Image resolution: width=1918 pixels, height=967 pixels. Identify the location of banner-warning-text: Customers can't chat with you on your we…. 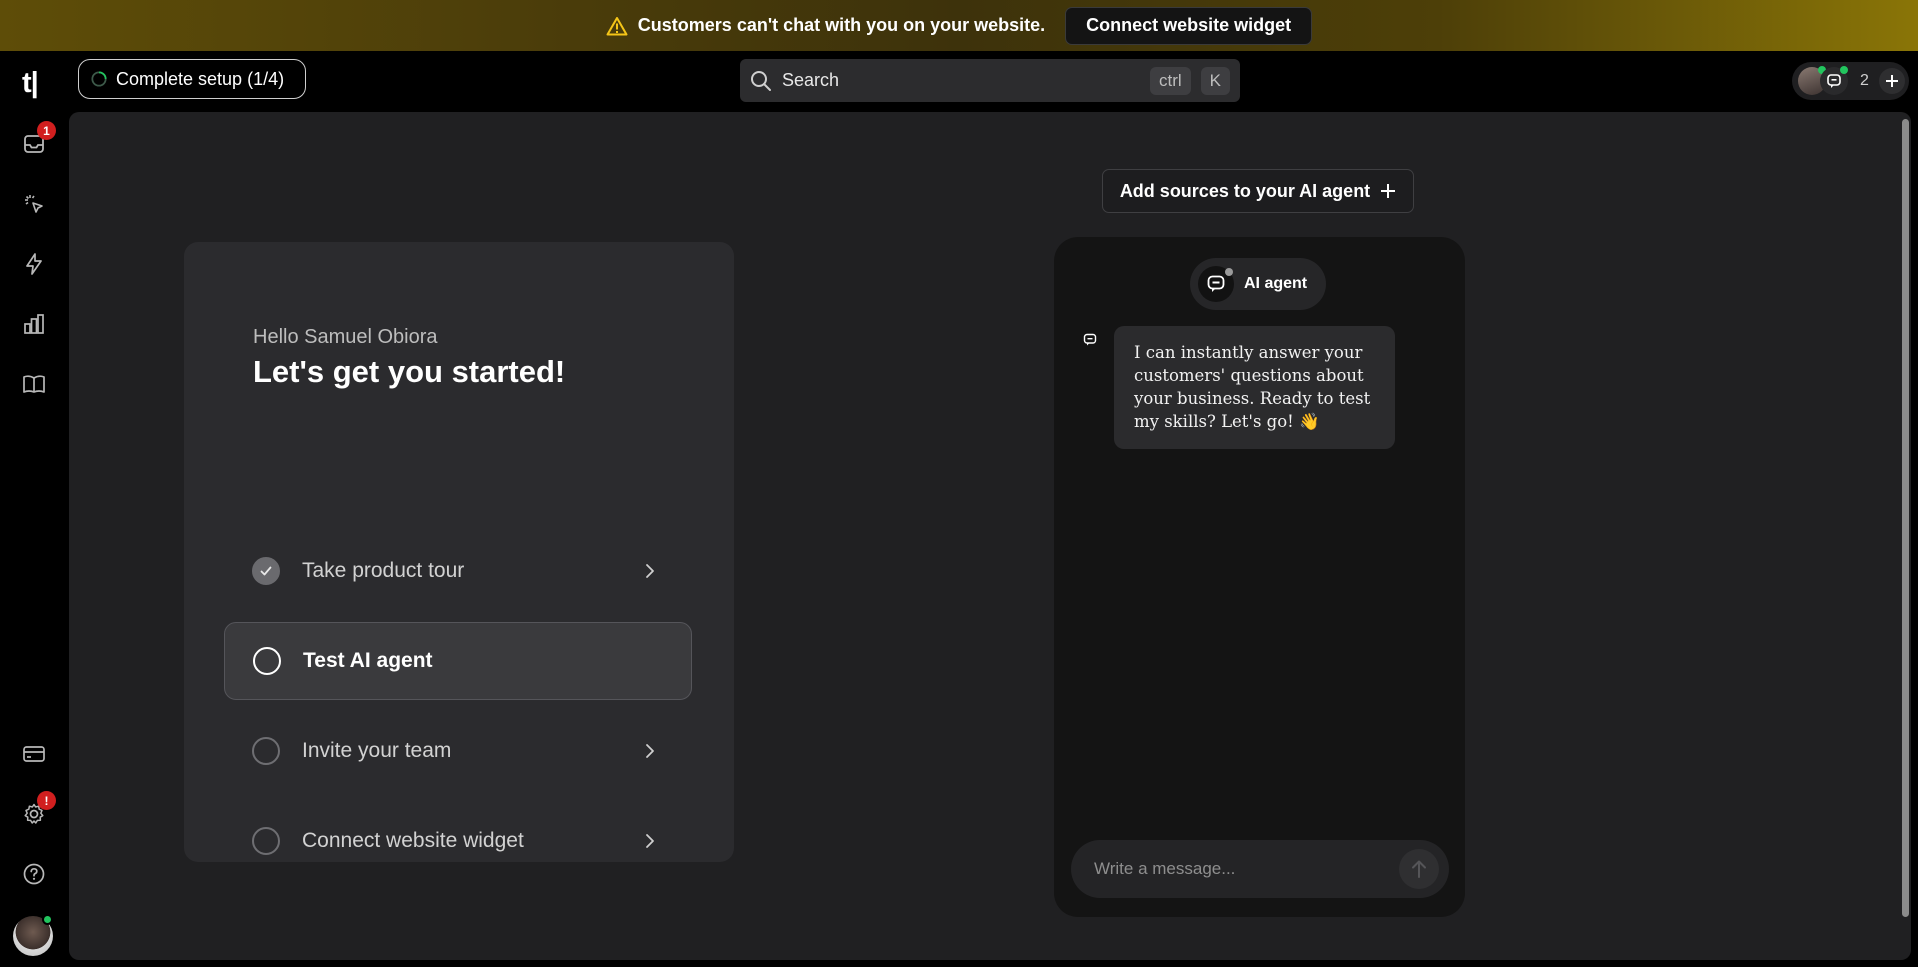
(841, 25).